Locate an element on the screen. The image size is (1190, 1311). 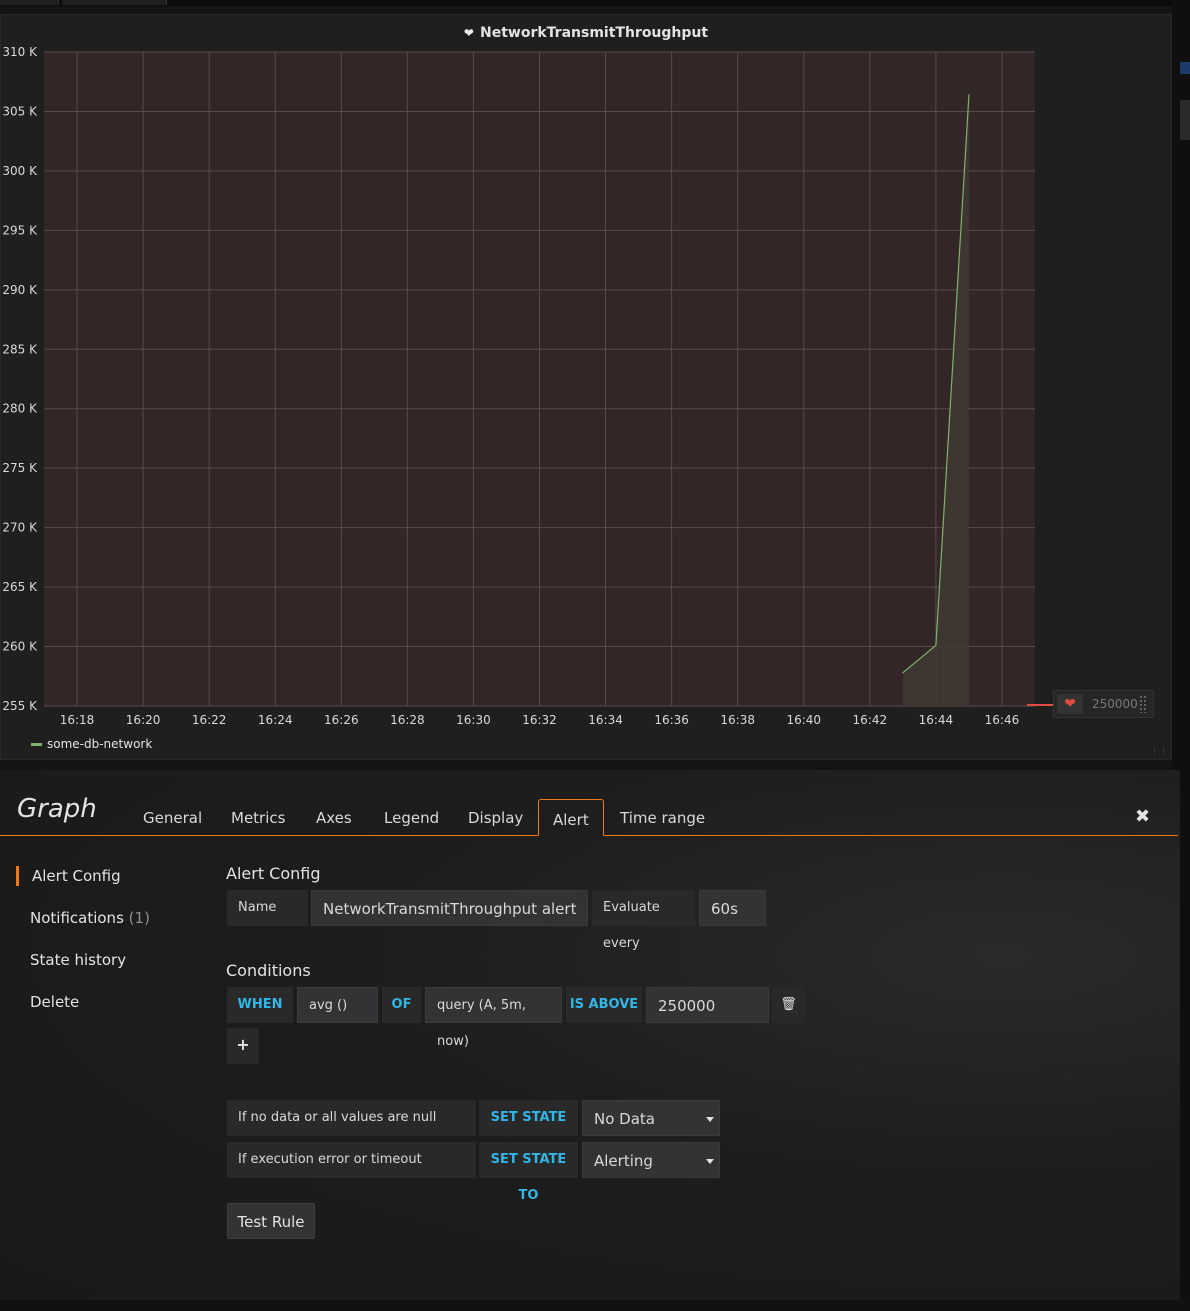
is-above-select: IS ABOVE is located at coordinates (604, 1005).